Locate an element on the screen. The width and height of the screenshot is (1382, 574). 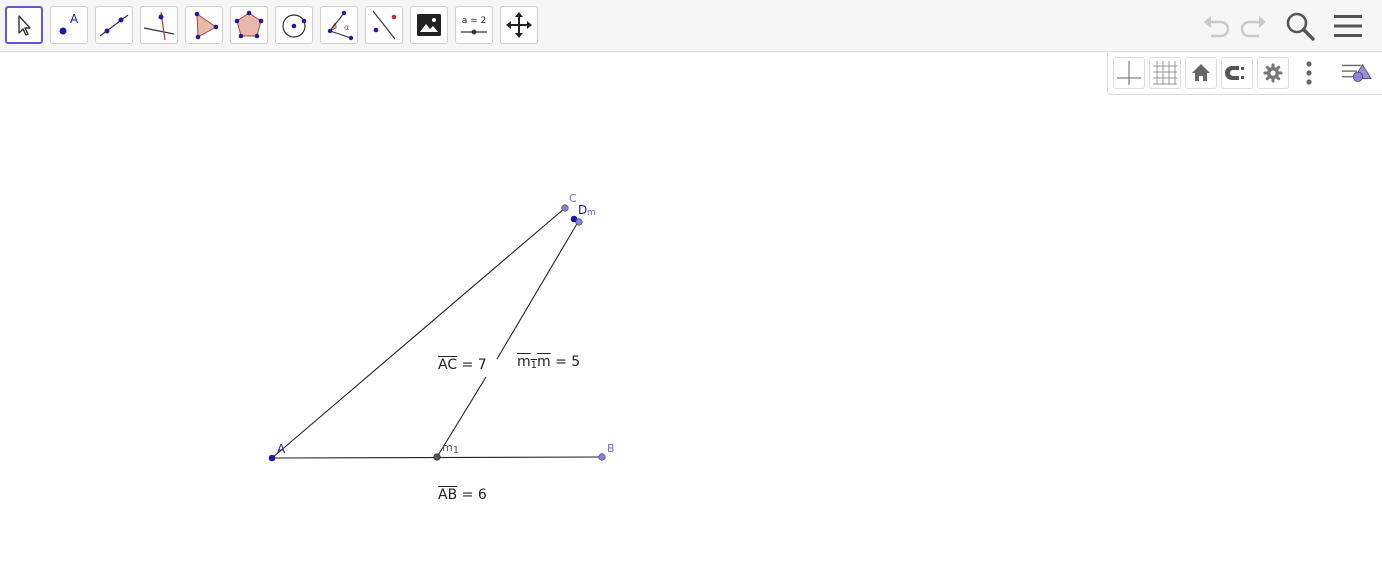
perpendicular-line-tool is located at coordinates (159, 25).